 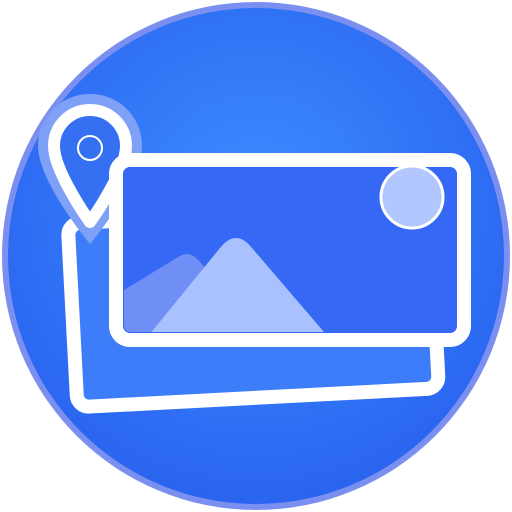 I want to click on pin-dot, so click(x=90, y=148).